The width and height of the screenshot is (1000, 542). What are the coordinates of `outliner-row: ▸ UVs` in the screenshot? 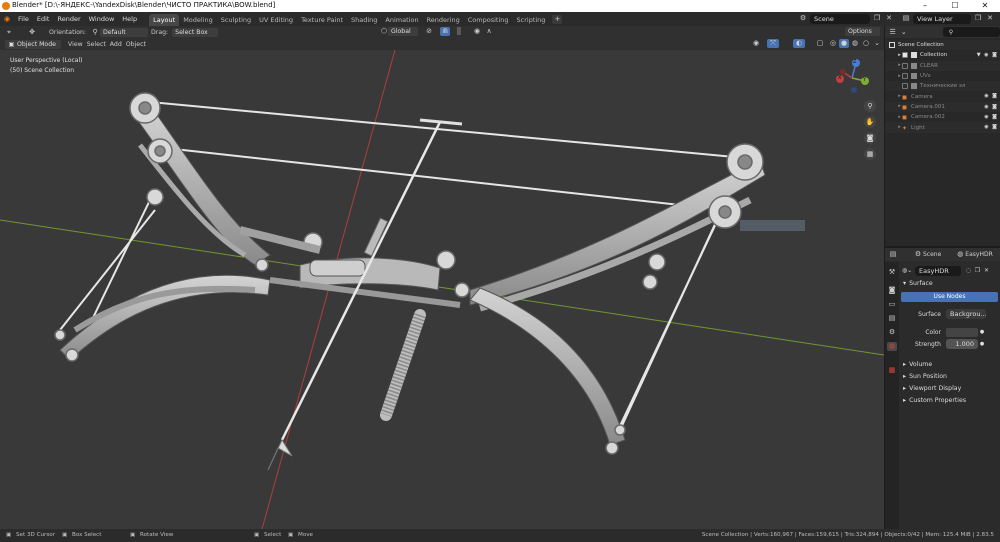 It's located at (942, 76).